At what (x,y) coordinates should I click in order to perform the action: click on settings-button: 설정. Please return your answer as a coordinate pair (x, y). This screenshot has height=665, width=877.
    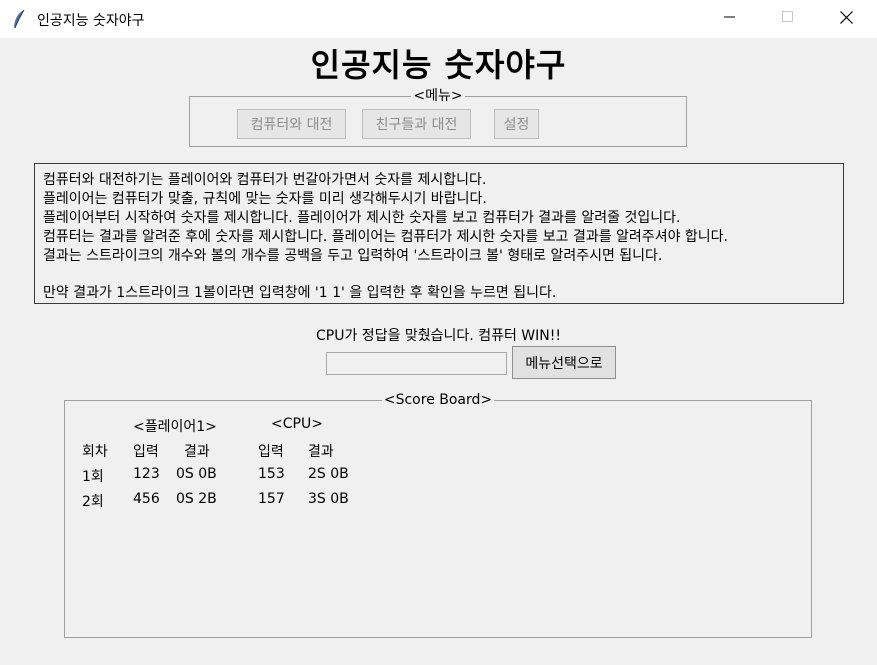
    Looking at the image, I should click on (516, 124).